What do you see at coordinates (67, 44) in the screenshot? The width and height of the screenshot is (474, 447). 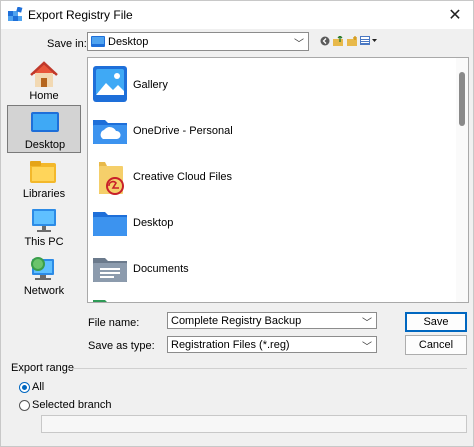 I see `save-in-label: Save in:` at bounding box center [67, 44].